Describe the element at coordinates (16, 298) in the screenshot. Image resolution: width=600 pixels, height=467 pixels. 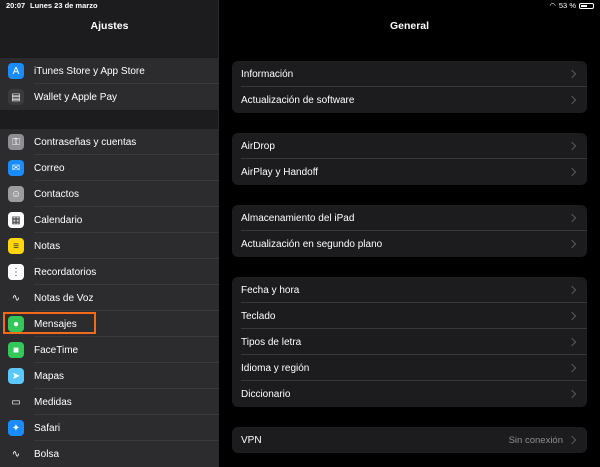
I see `voice-memos-icon: ∿` at that location.